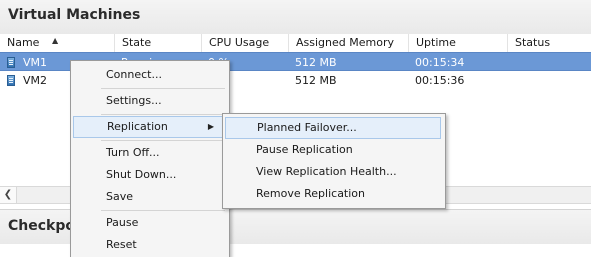 This screenshot has width=591, height=257. What do you see at coordinates (149, 223) in the screenshot?
I see `menu-item-pause: Pause` at bounding box center [149, 223].